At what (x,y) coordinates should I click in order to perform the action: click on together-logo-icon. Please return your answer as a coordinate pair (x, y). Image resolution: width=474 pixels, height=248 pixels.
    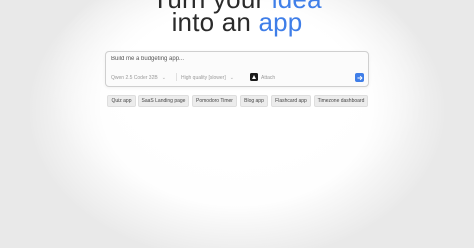
    Looking at the image, I should click on (254, 77).